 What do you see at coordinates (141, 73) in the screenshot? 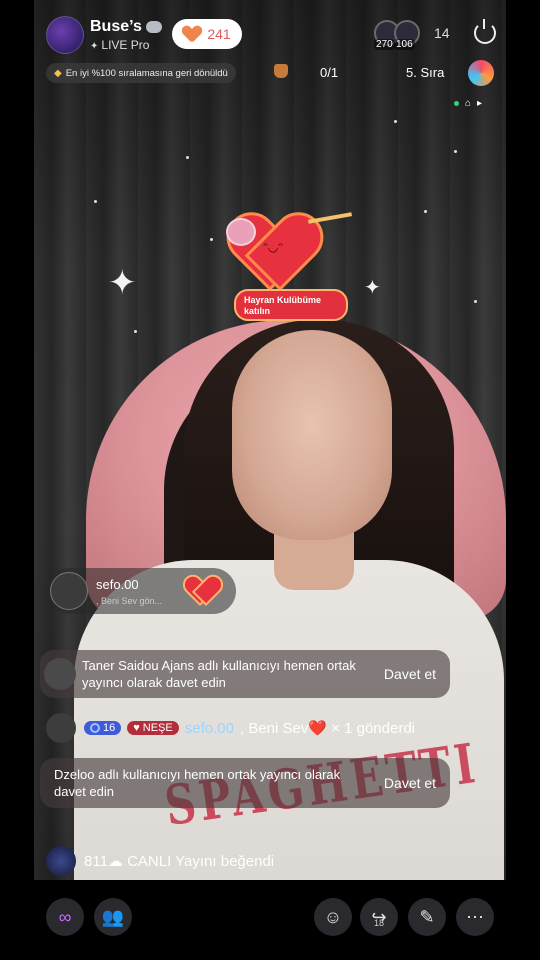
I see `rank-message: ◆ En iyi %100 sıralamasına geri dönüldü` at bounding box center [141, 73].